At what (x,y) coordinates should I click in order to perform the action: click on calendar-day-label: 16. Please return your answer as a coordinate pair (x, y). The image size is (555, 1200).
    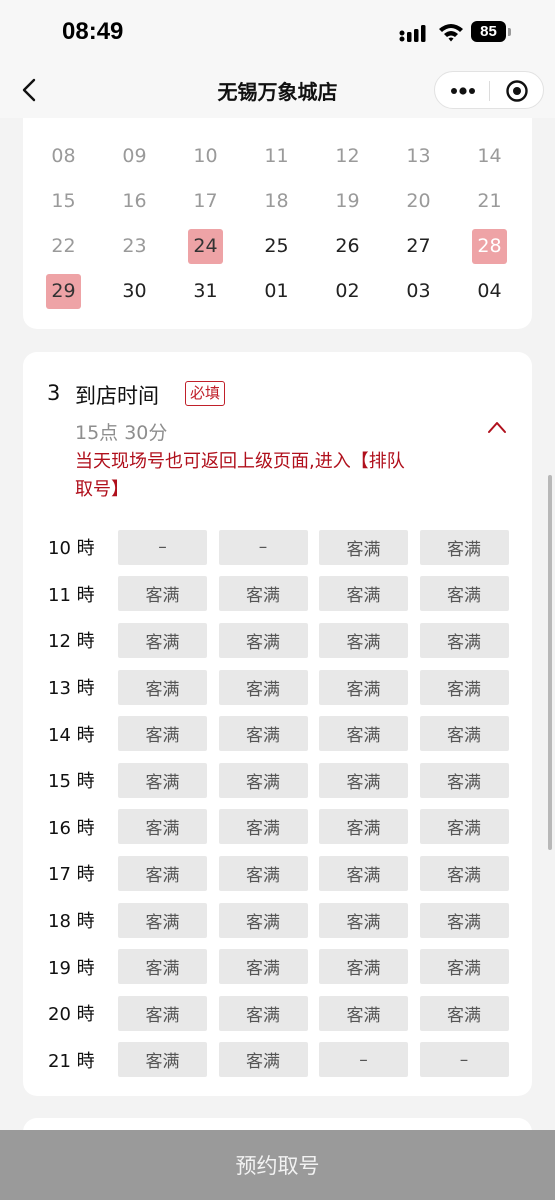
    Looking at the image, I should click on (134, 201).